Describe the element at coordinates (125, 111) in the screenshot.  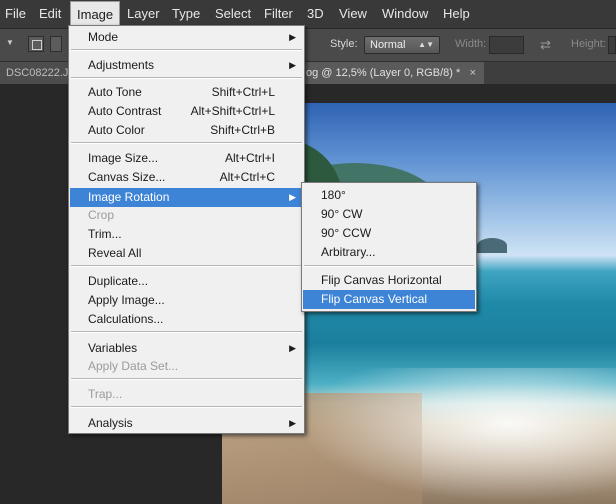
I see `menu-item-label: Auto Contrast` at that location.